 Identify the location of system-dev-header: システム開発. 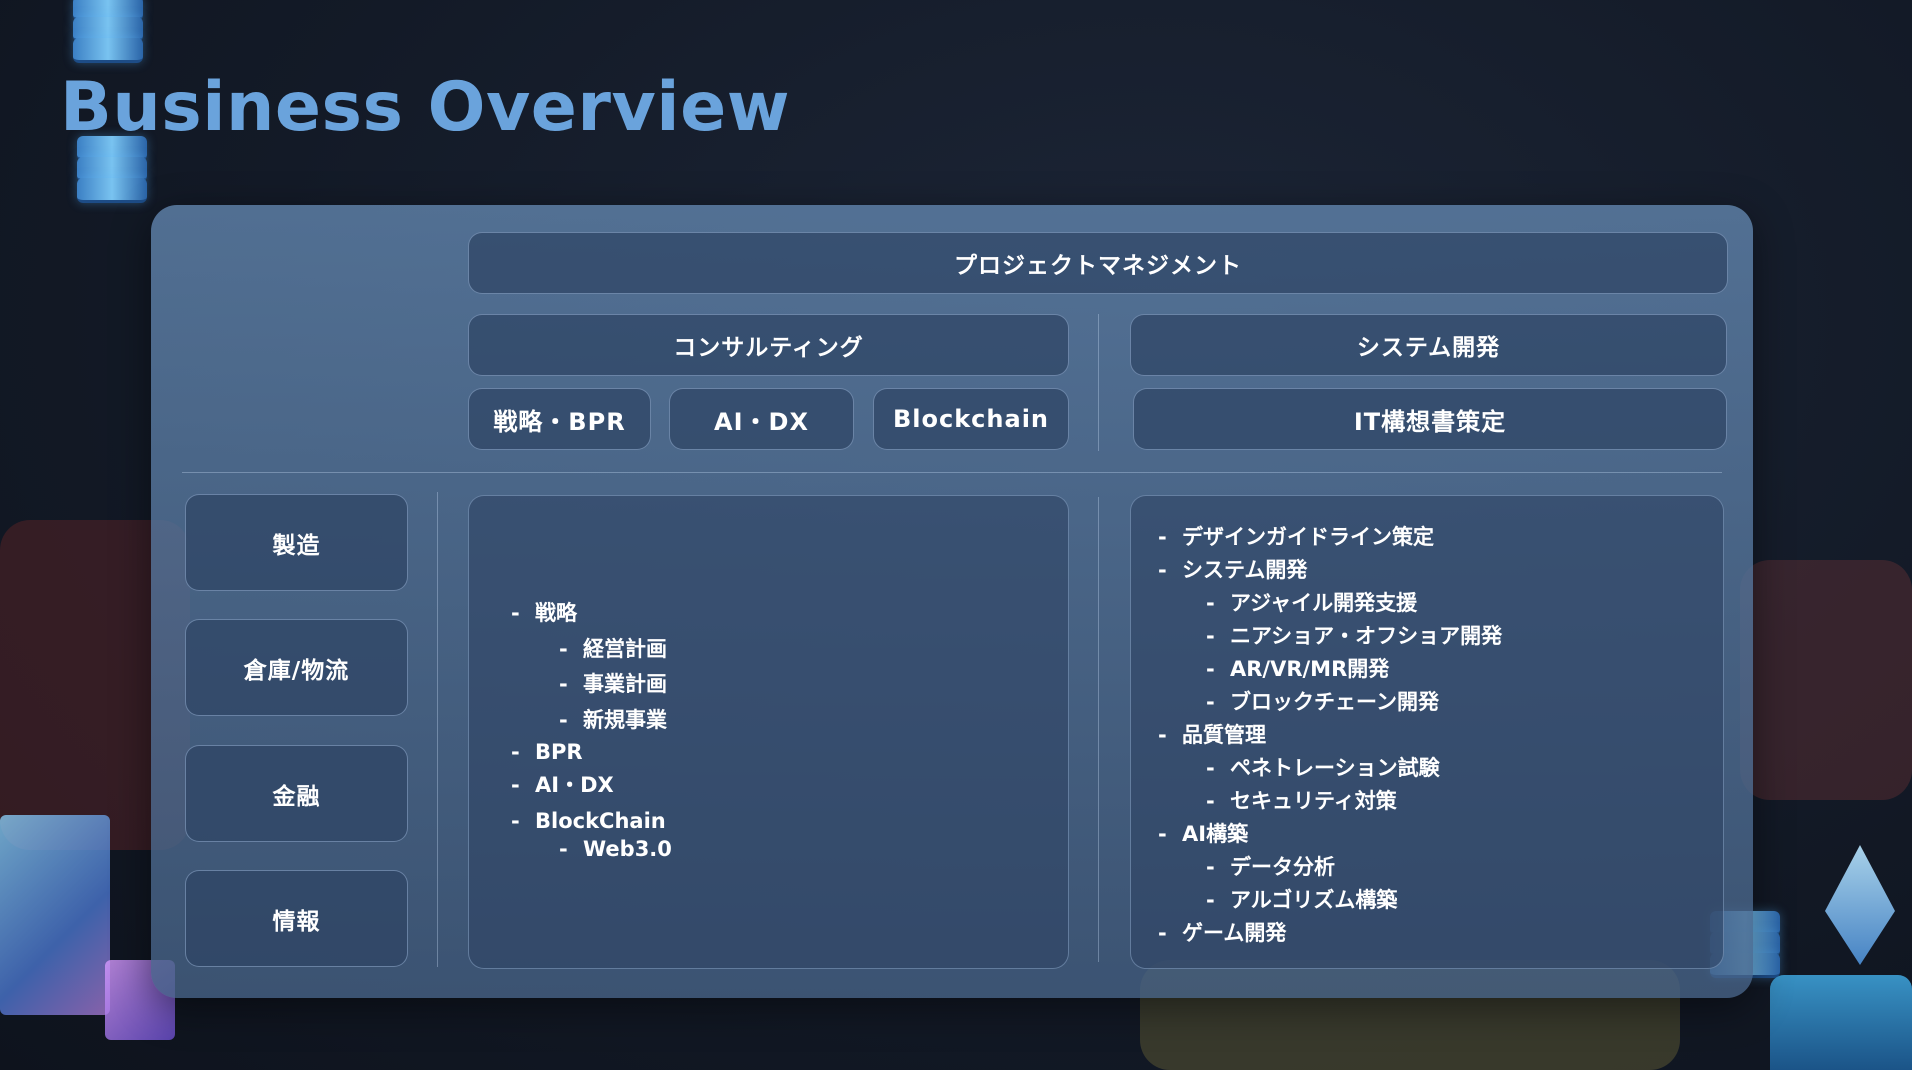
(1428, 345).